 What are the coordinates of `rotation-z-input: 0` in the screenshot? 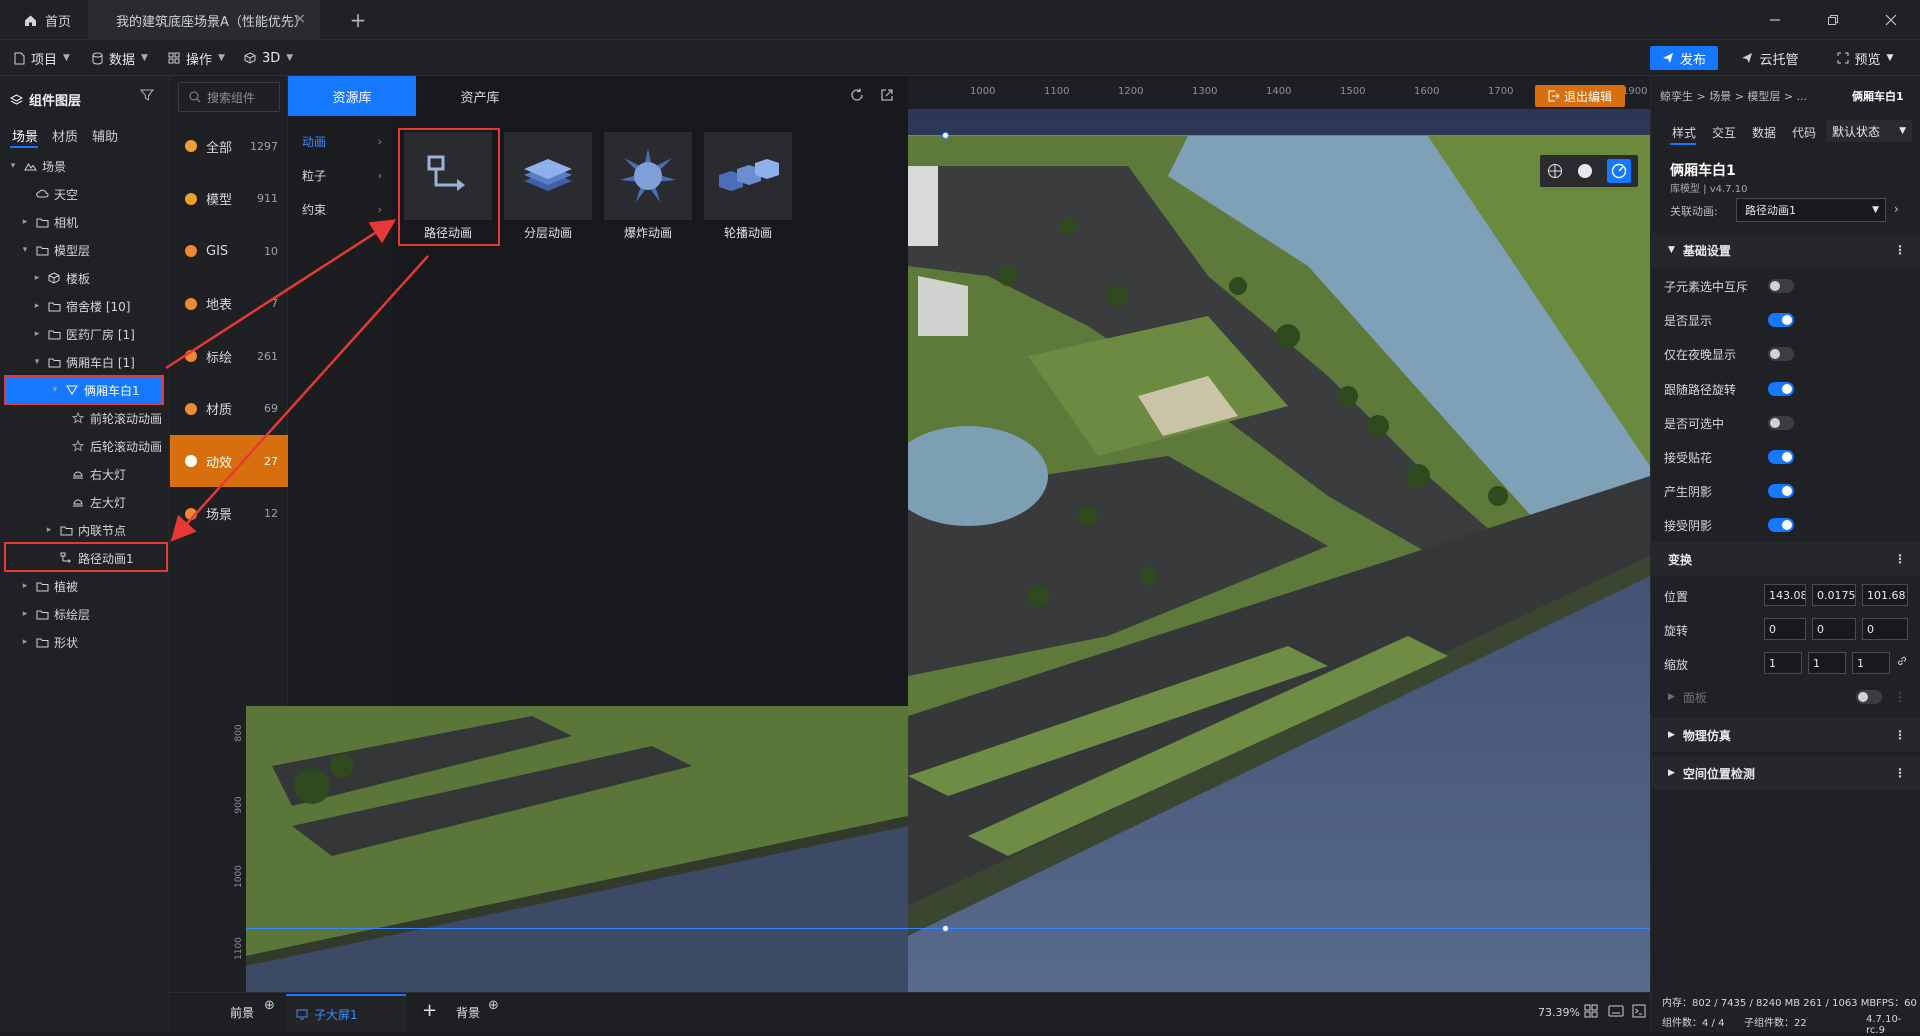 It's located at (1885, 629).